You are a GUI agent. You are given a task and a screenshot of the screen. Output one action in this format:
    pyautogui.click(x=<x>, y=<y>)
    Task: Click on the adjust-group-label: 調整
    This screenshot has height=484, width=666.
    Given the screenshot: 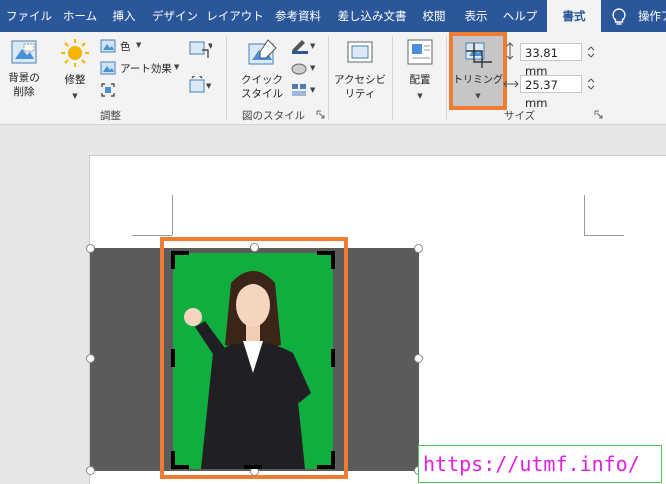 What is the action you would take?
    pyautogui.click(x=110, y=116)
    